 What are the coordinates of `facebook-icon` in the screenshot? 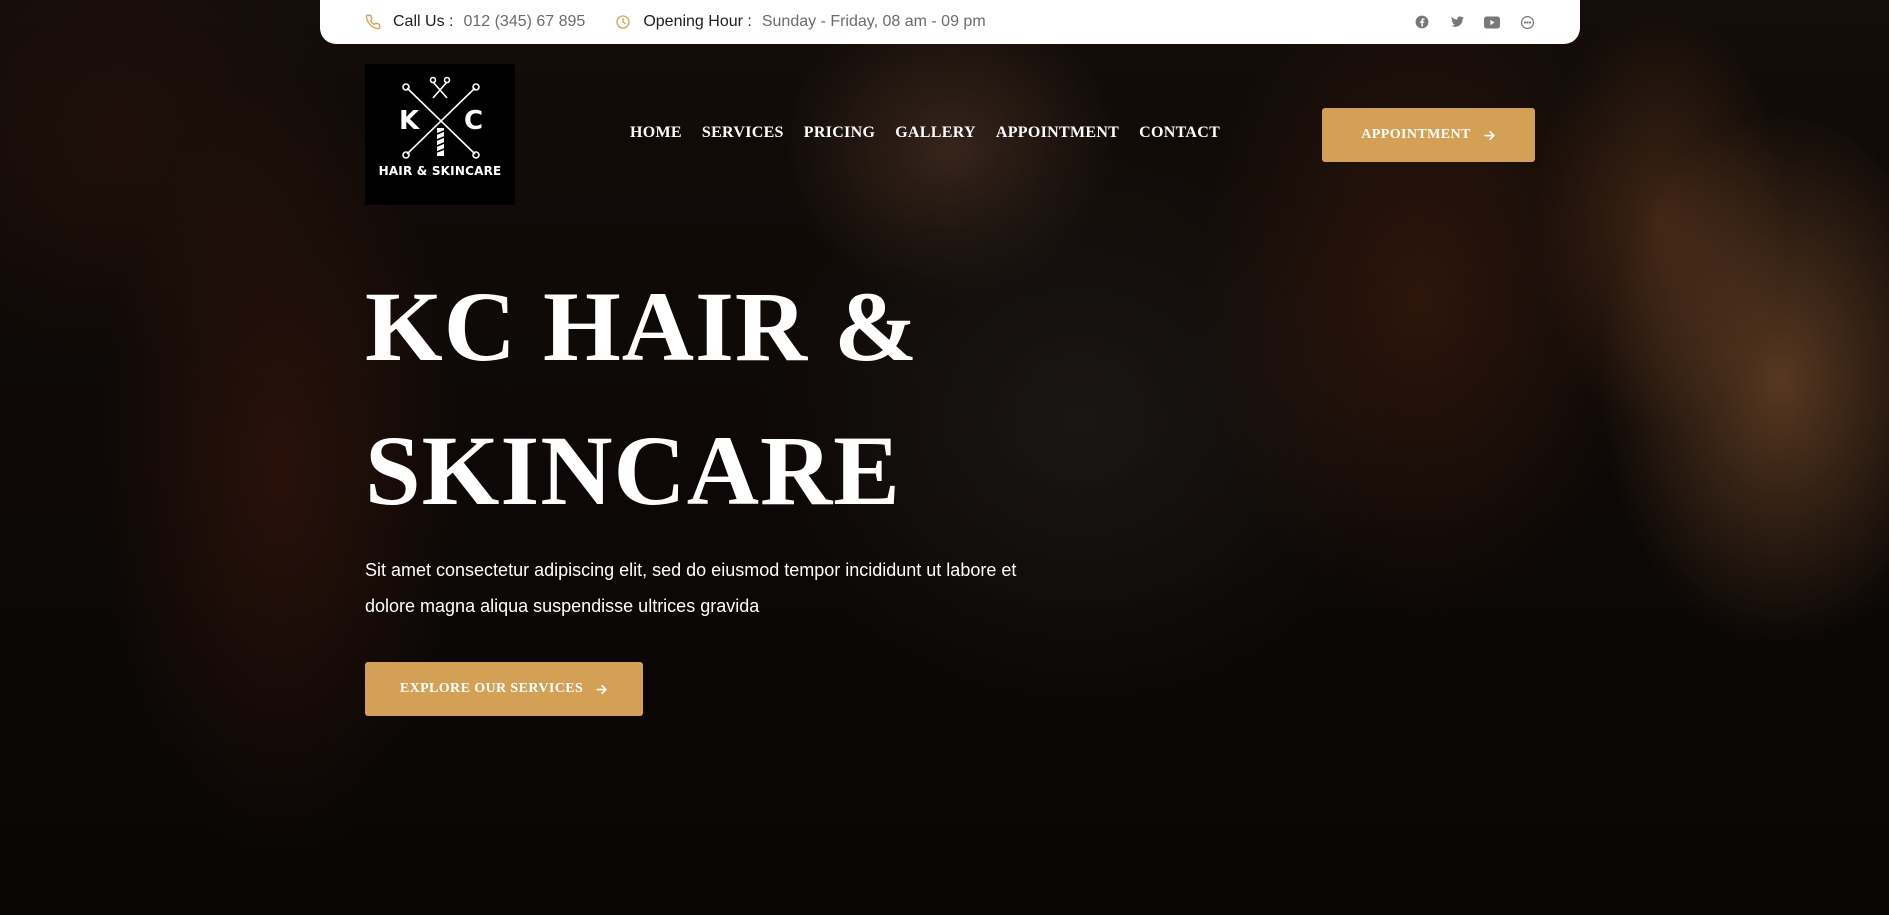 It's located at (1422, 22).